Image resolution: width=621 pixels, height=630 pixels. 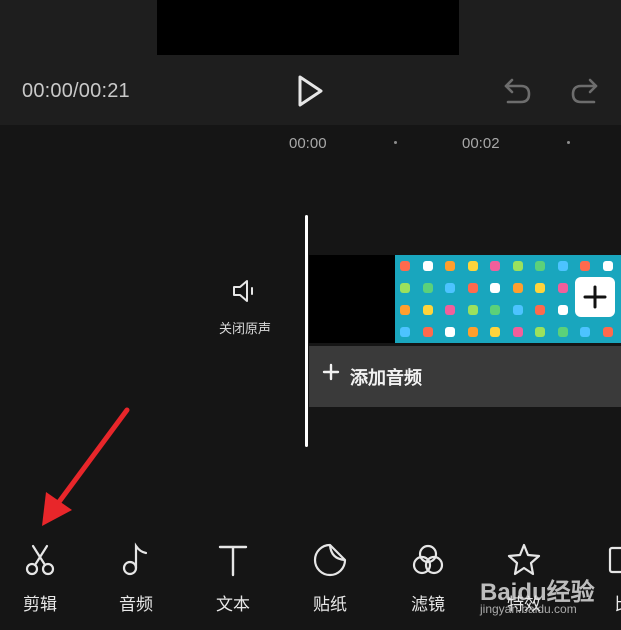 I want to click on play-icon, so click(x=310, y=91).